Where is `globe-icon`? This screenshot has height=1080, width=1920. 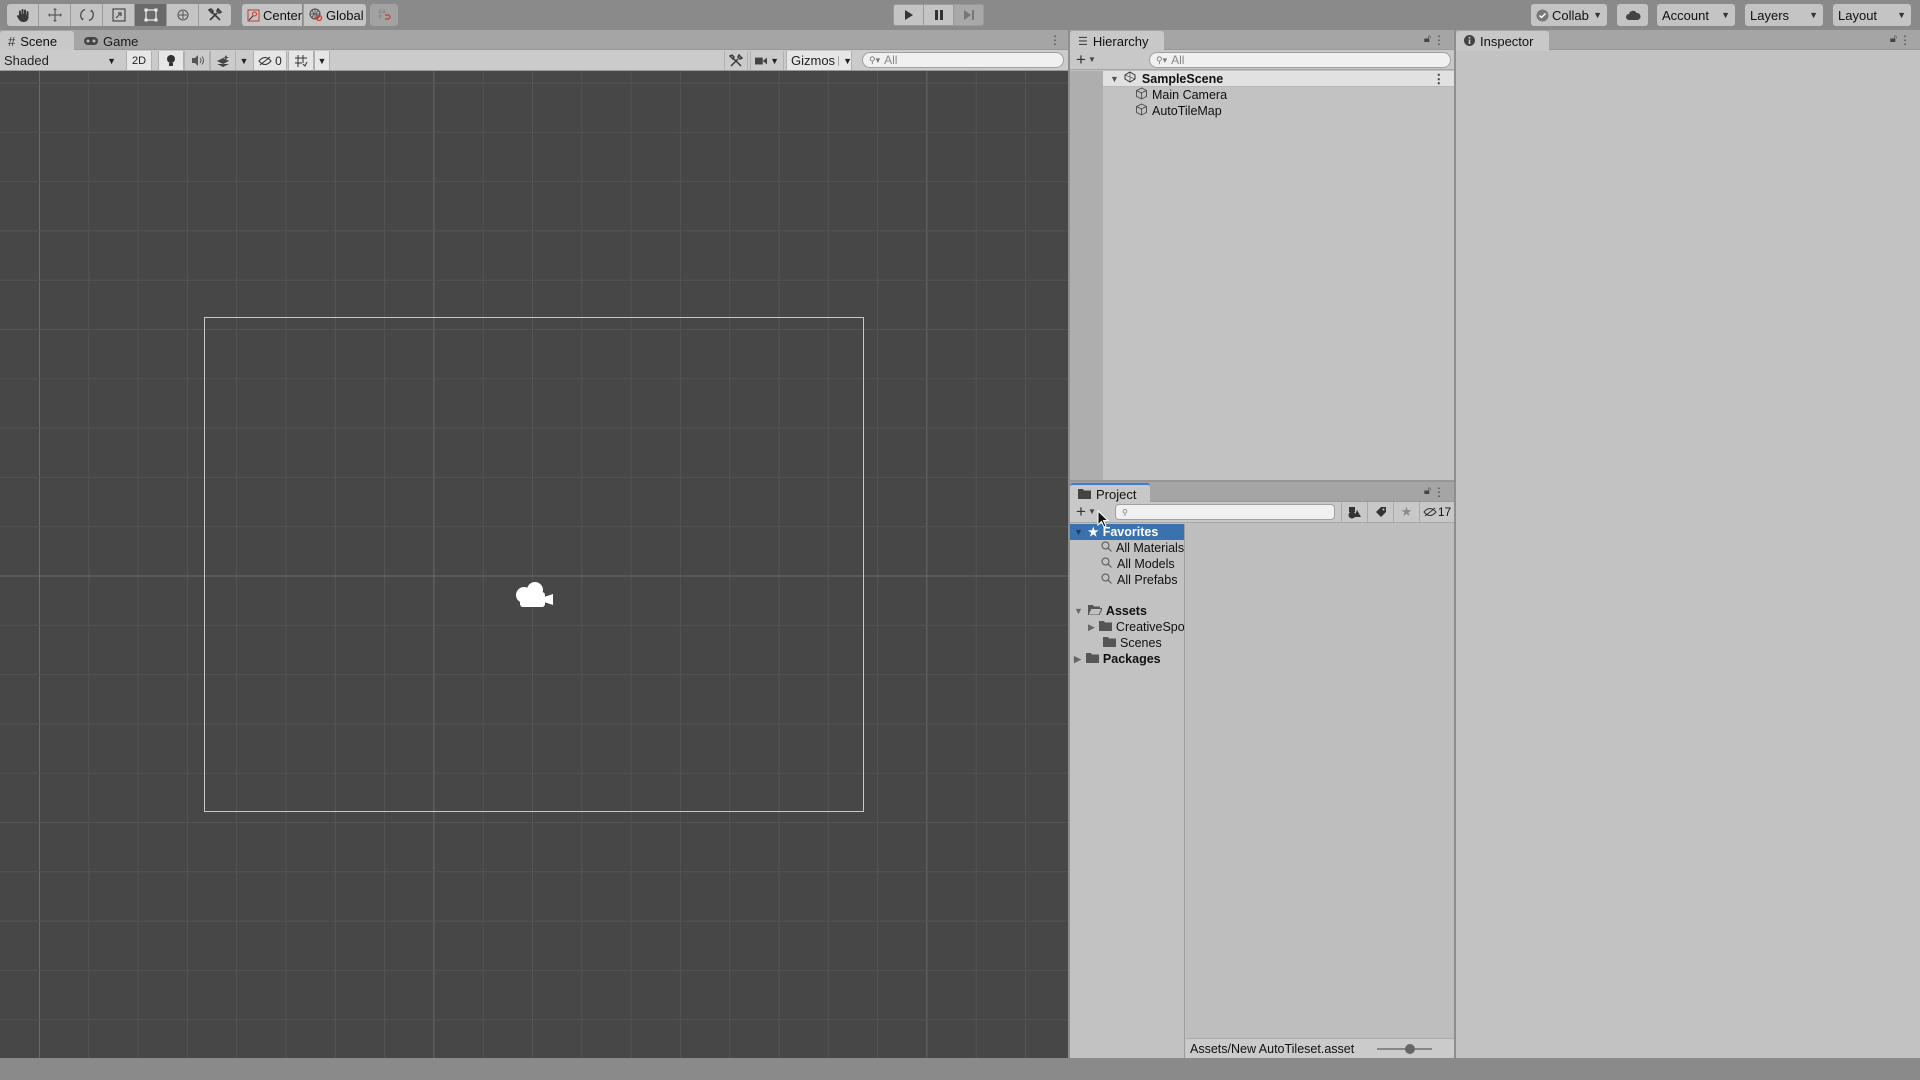
globe-icon is located at coordinates (316, 15).